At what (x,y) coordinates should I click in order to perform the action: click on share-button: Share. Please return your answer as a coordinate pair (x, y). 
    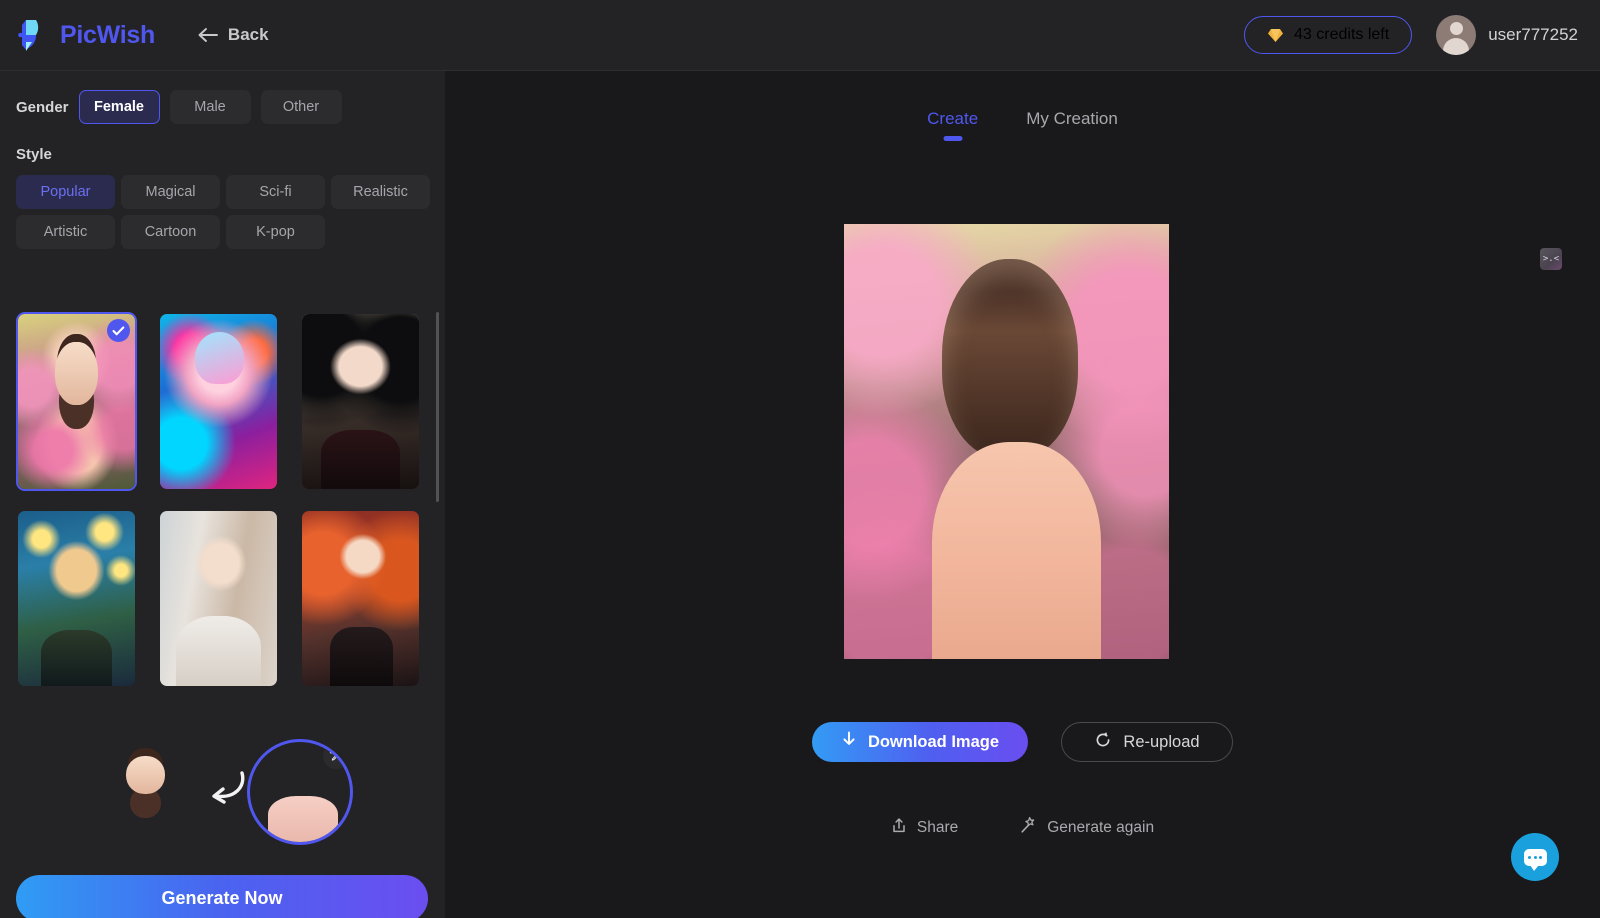
    Looking at the image, I should click on (924, 828).